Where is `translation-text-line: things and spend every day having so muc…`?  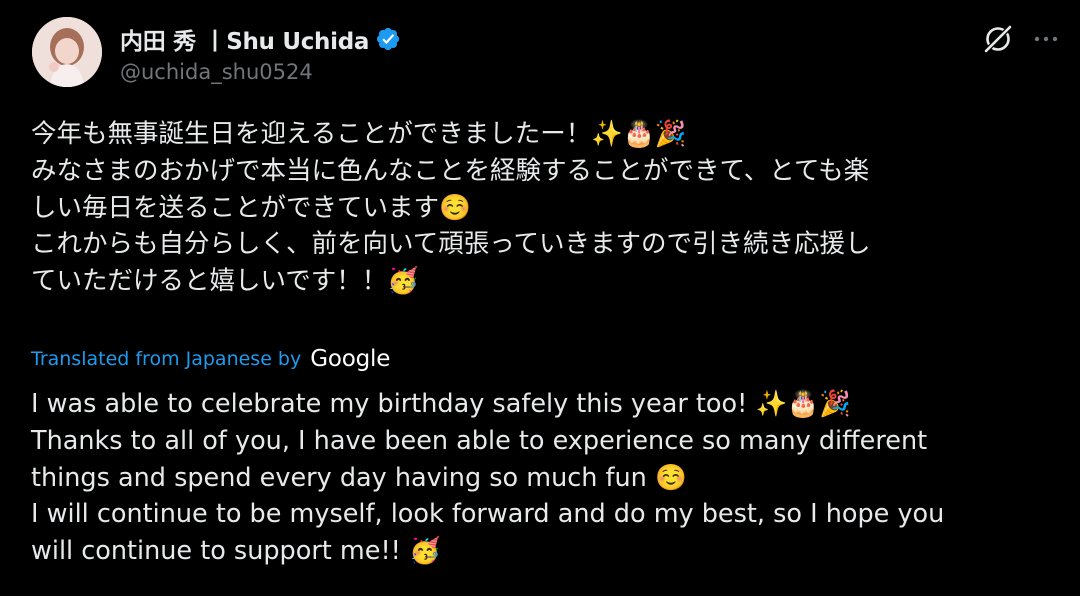 translation-text-line: things and spend every day having so muc… is located at coordinates (359, 477).